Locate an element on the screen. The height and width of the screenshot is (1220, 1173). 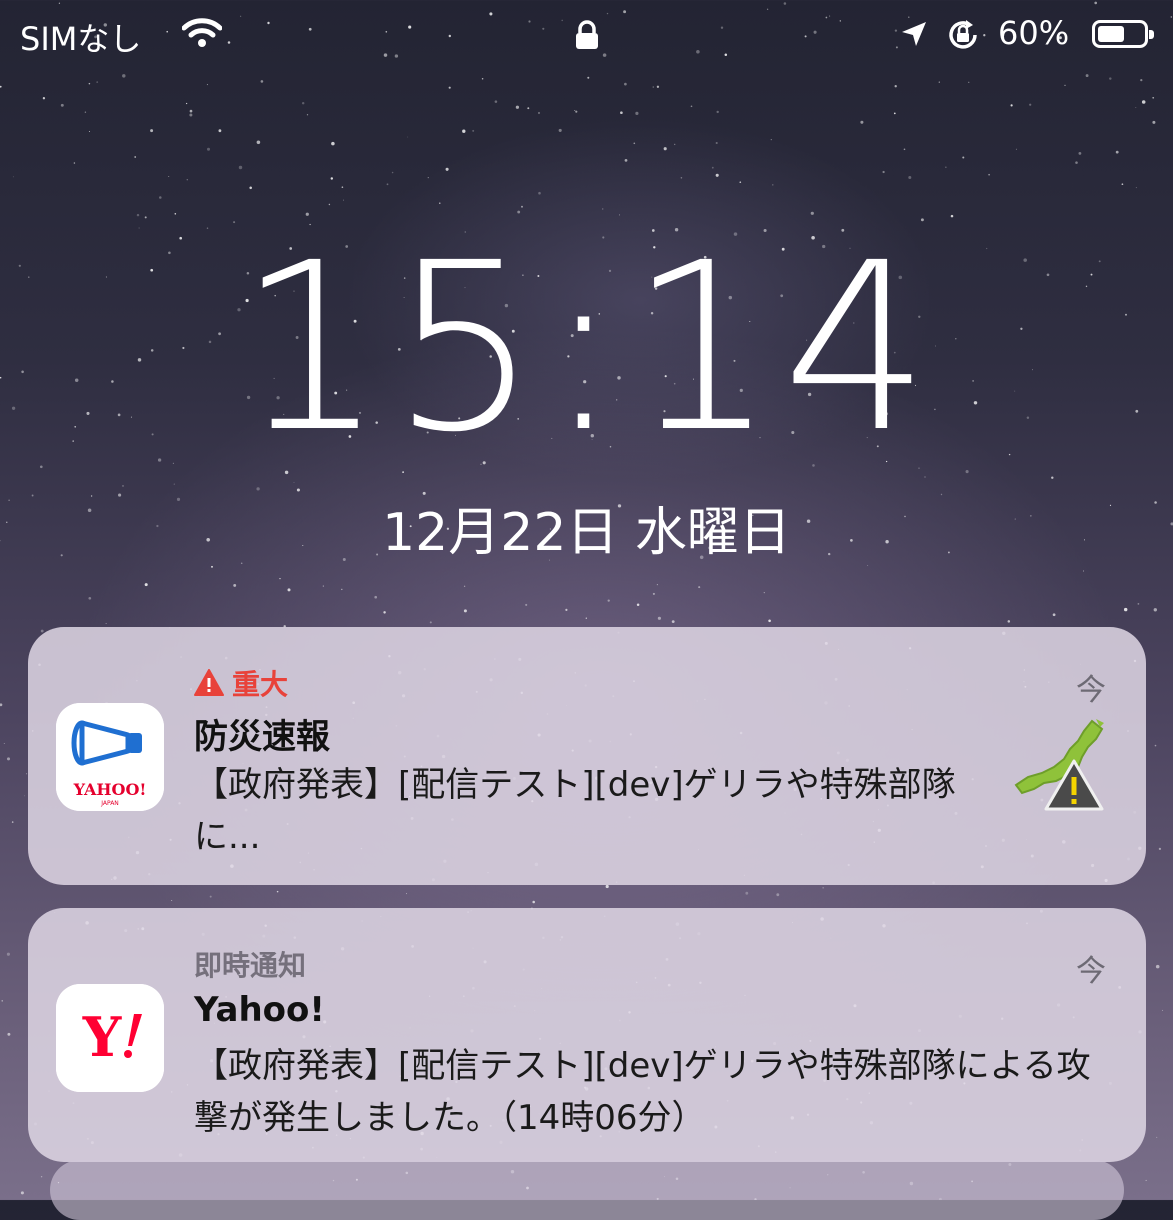
yahoo-bousai-megaphone-icon: YAHOO! JAPAN is located at coordinates (110, 757).